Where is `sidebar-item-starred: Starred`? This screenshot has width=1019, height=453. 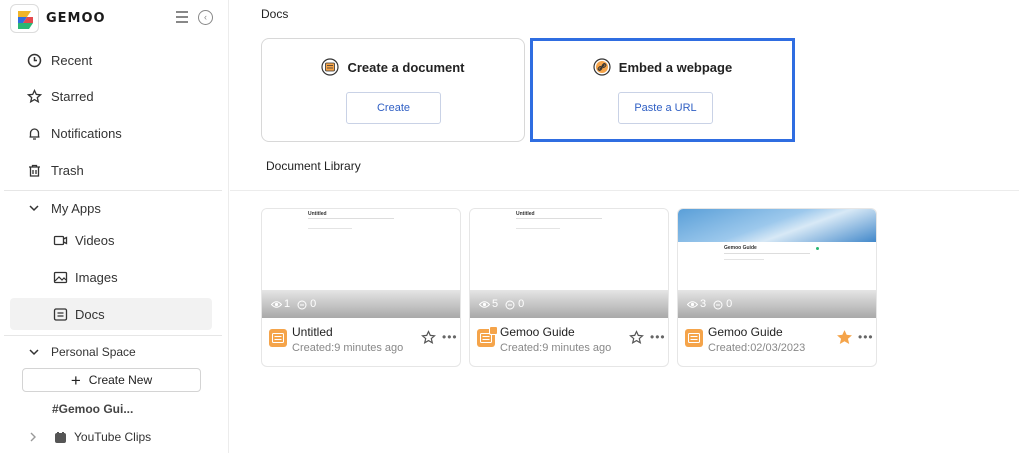
sidebar-item-starred: Starred is located at coordinates (60, 96).